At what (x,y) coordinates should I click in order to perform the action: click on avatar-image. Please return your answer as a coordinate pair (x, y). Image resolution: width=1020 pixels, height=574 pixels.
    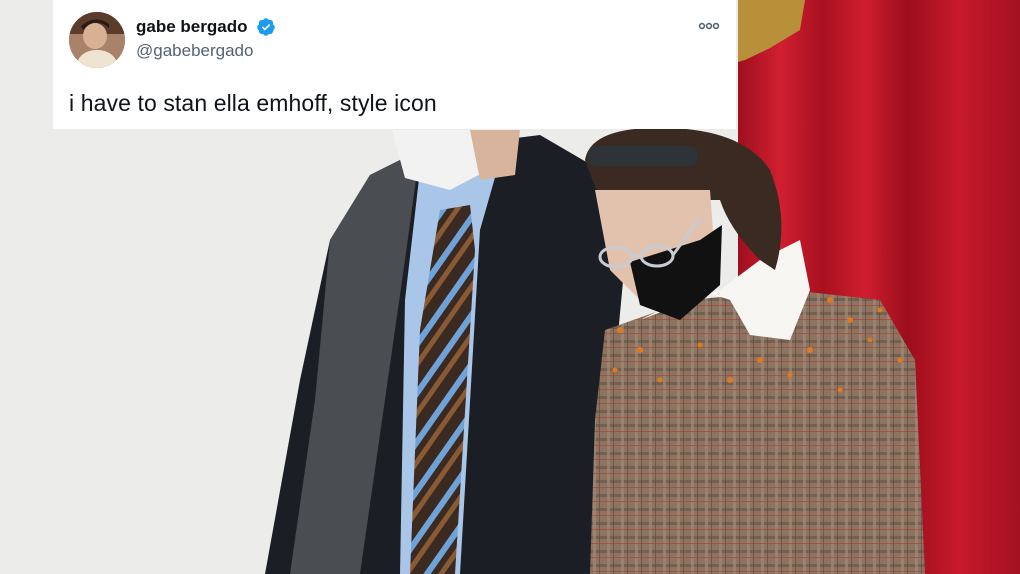
    Looking at the image, I should click on (97, 40).